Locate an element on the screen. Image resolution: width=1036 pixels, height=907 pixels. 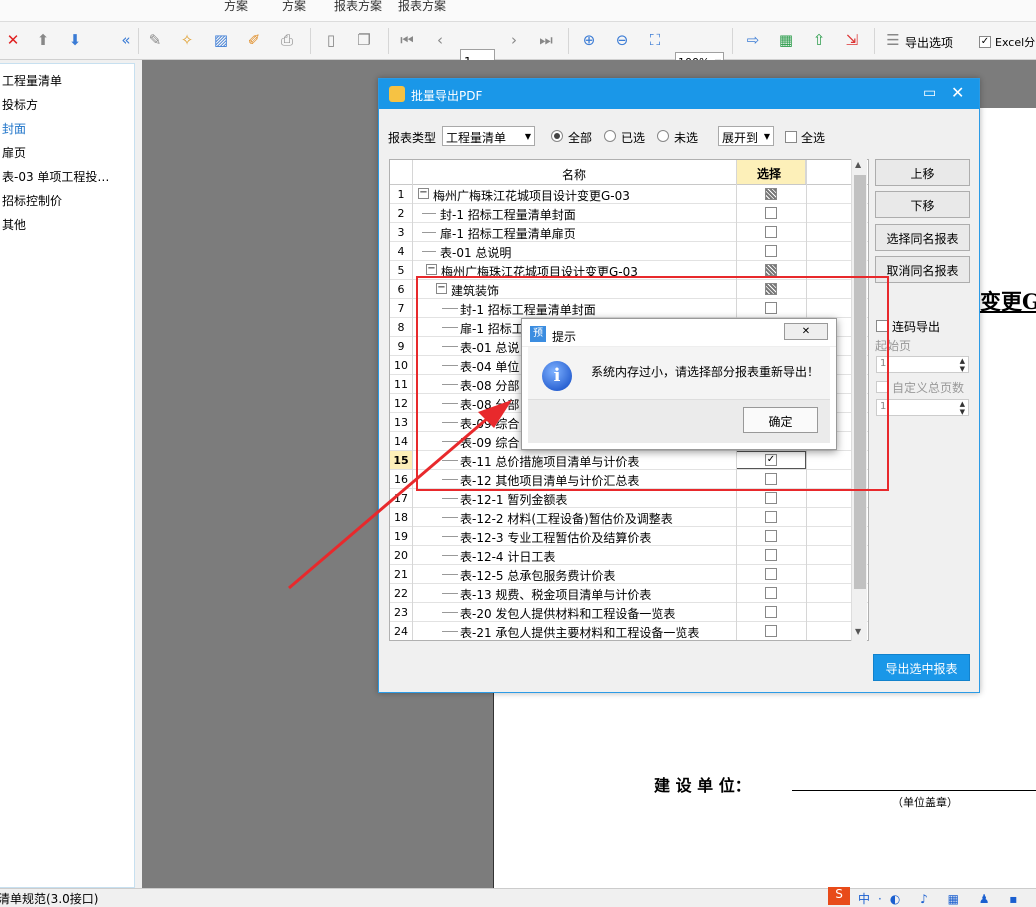
sidebar-item: 其他 is located at coordinates (14, 224).